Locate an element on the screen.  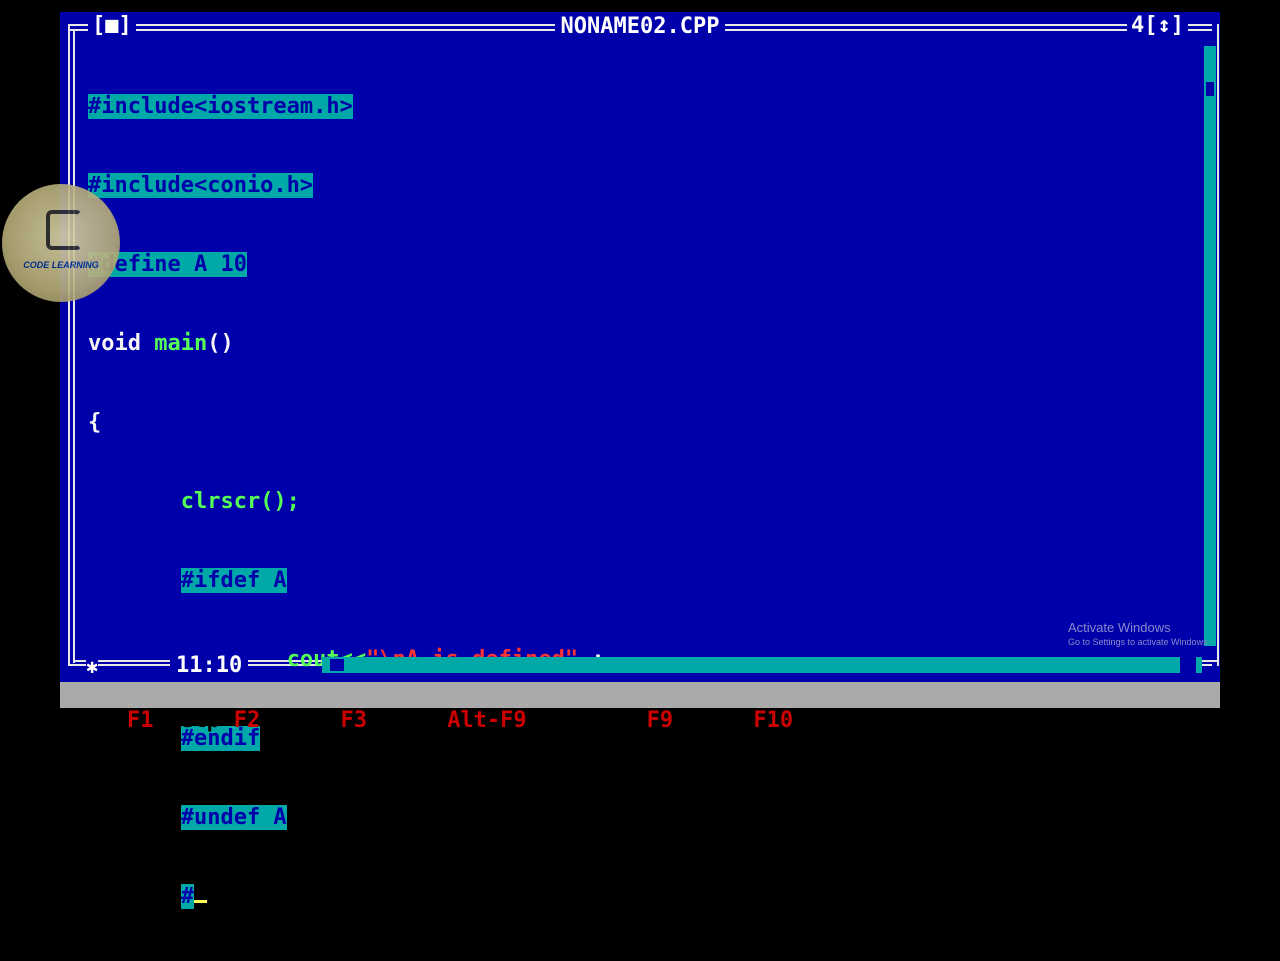
code-line: { is located at coordinates (346, 422).